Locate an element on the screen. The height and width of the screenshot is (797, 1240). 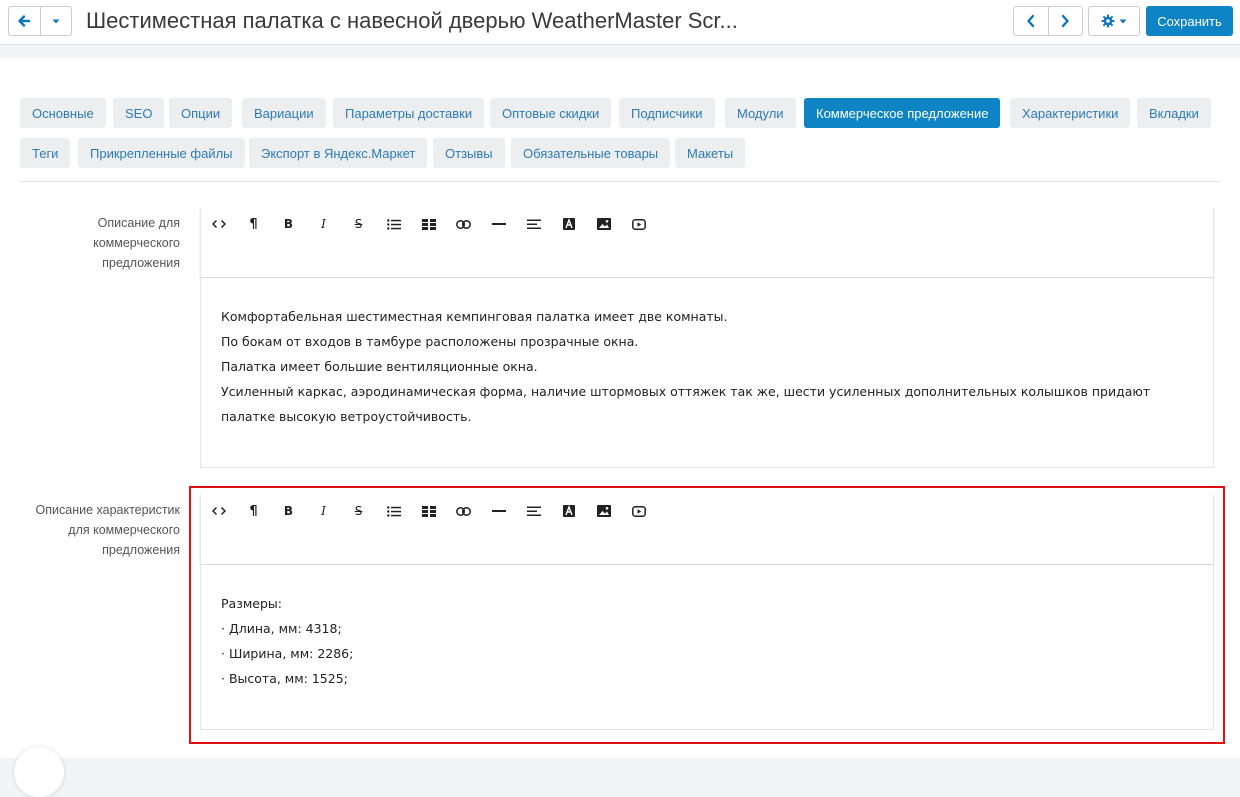
tab-modules: Модули is located at coordinates (760, 113).